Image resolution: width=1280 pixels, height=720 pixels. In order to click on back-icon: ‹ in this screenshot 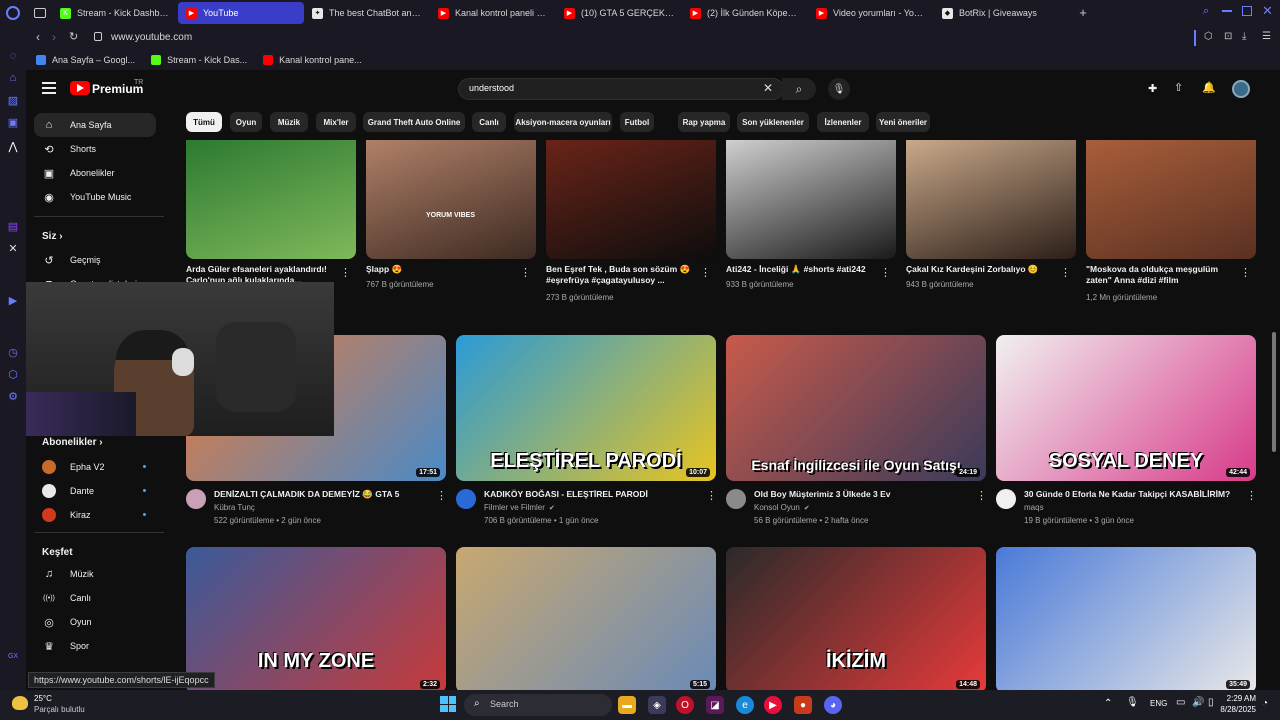, I will do `click(38, 37)`.